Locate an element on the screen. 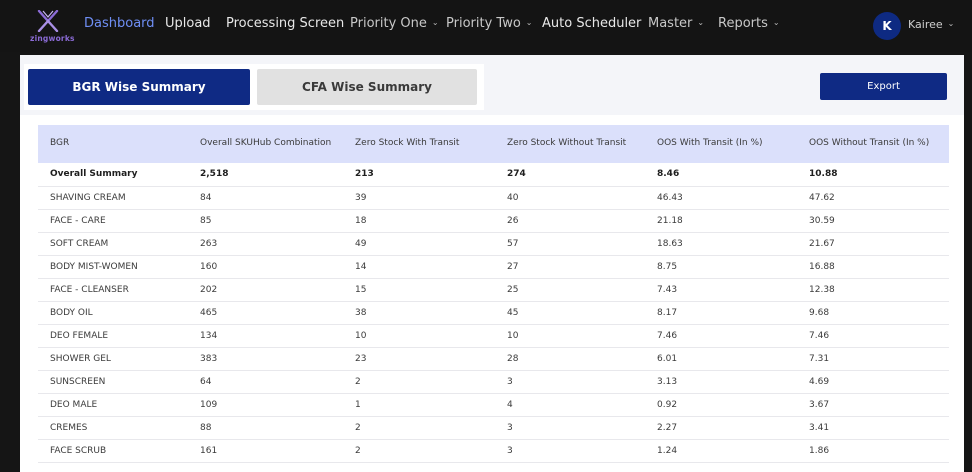 Image resolution: width=972 pixels, height=472 pixels. table-row: DEO MALE 109 1 4 0.92 3.67 is located at coordinates (493, 405).